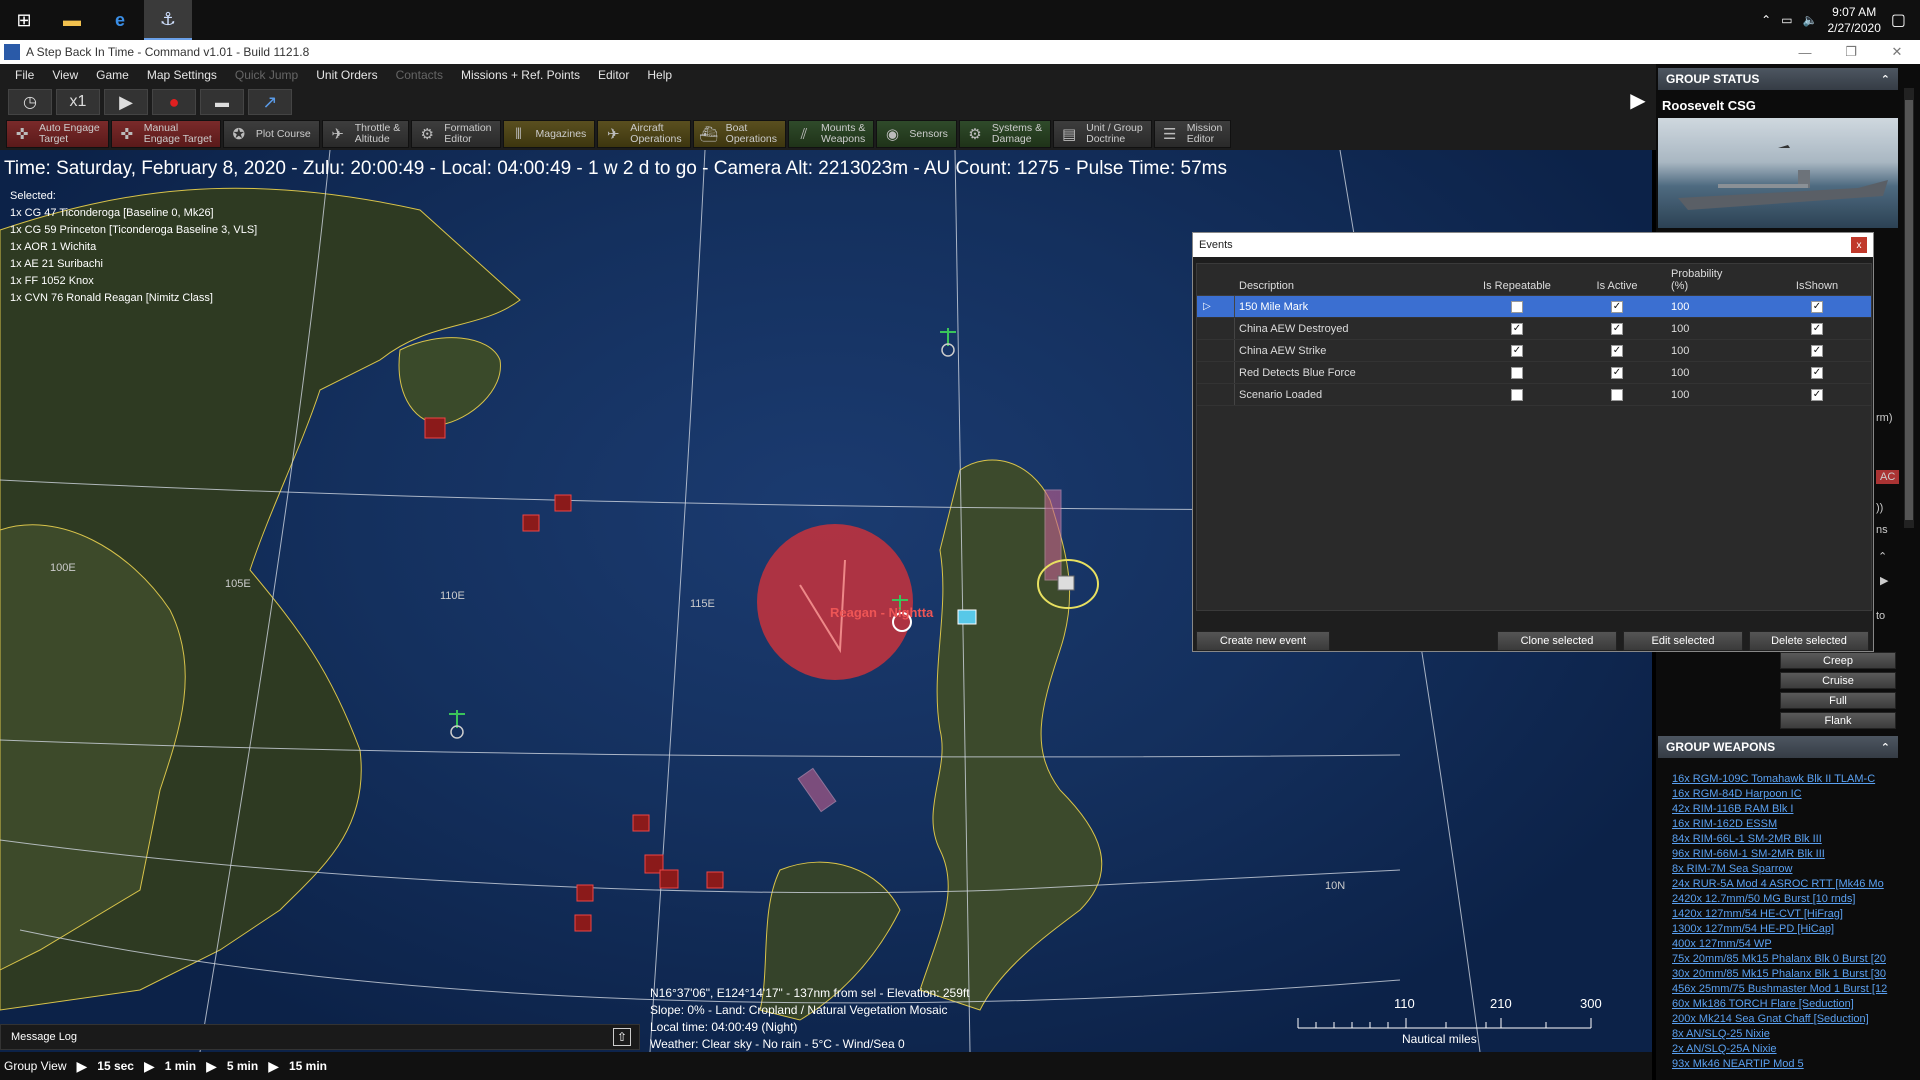  What do you see at coordinates (222, 102) in the screenshot?
I see `ship-icon: ▬` at bounding box center [222, 102].